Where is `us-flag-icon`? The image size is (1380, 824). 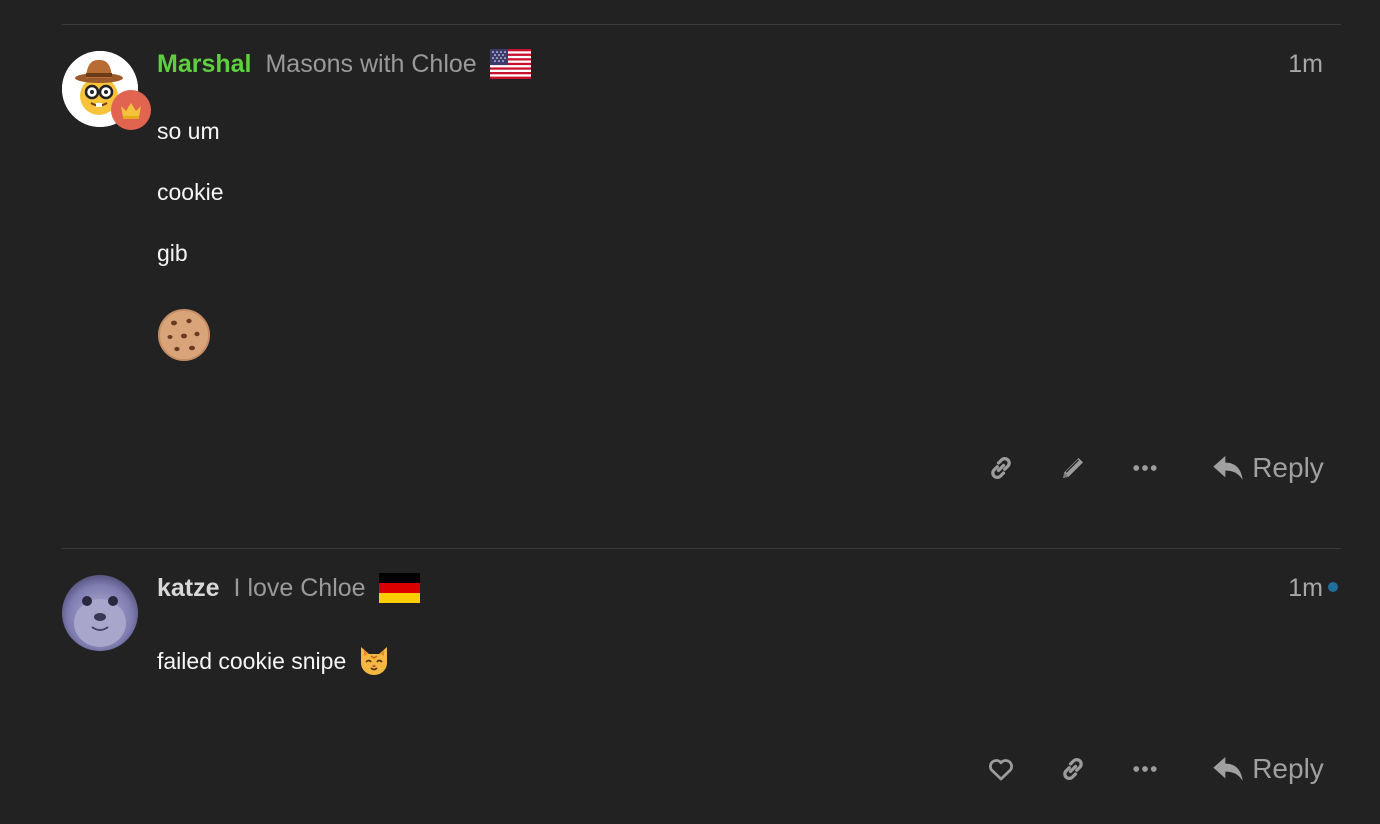 us-flag-icon is located at coordinates (510, 64).